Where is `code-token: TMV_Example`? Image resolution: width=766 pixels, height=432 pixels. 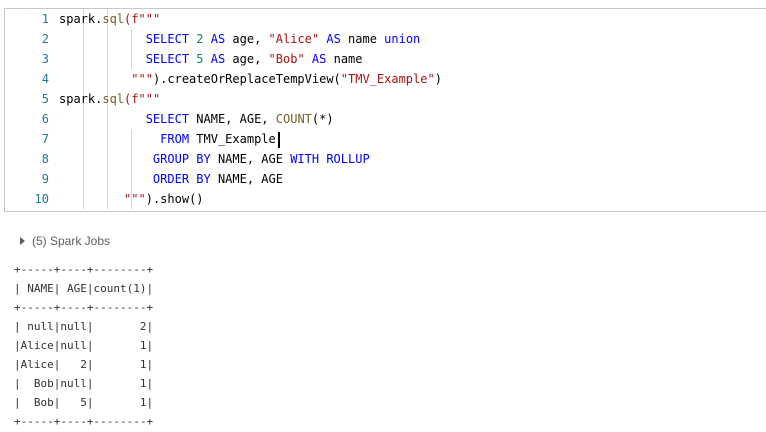
code-token: TMV_Example is located at coordinates (236, 139).